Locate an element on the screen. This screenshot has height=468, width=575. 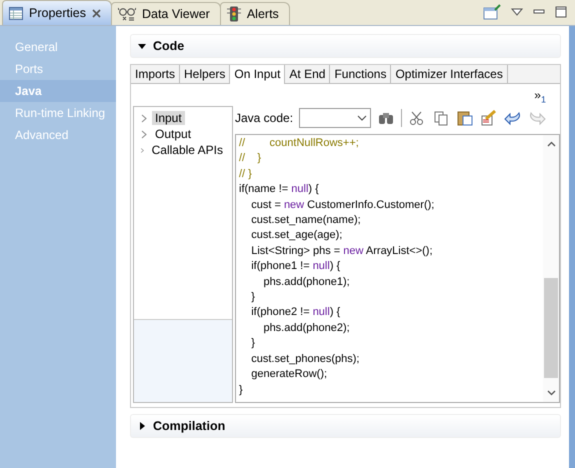
tree-item: Input is located at coordinates (168, 118).